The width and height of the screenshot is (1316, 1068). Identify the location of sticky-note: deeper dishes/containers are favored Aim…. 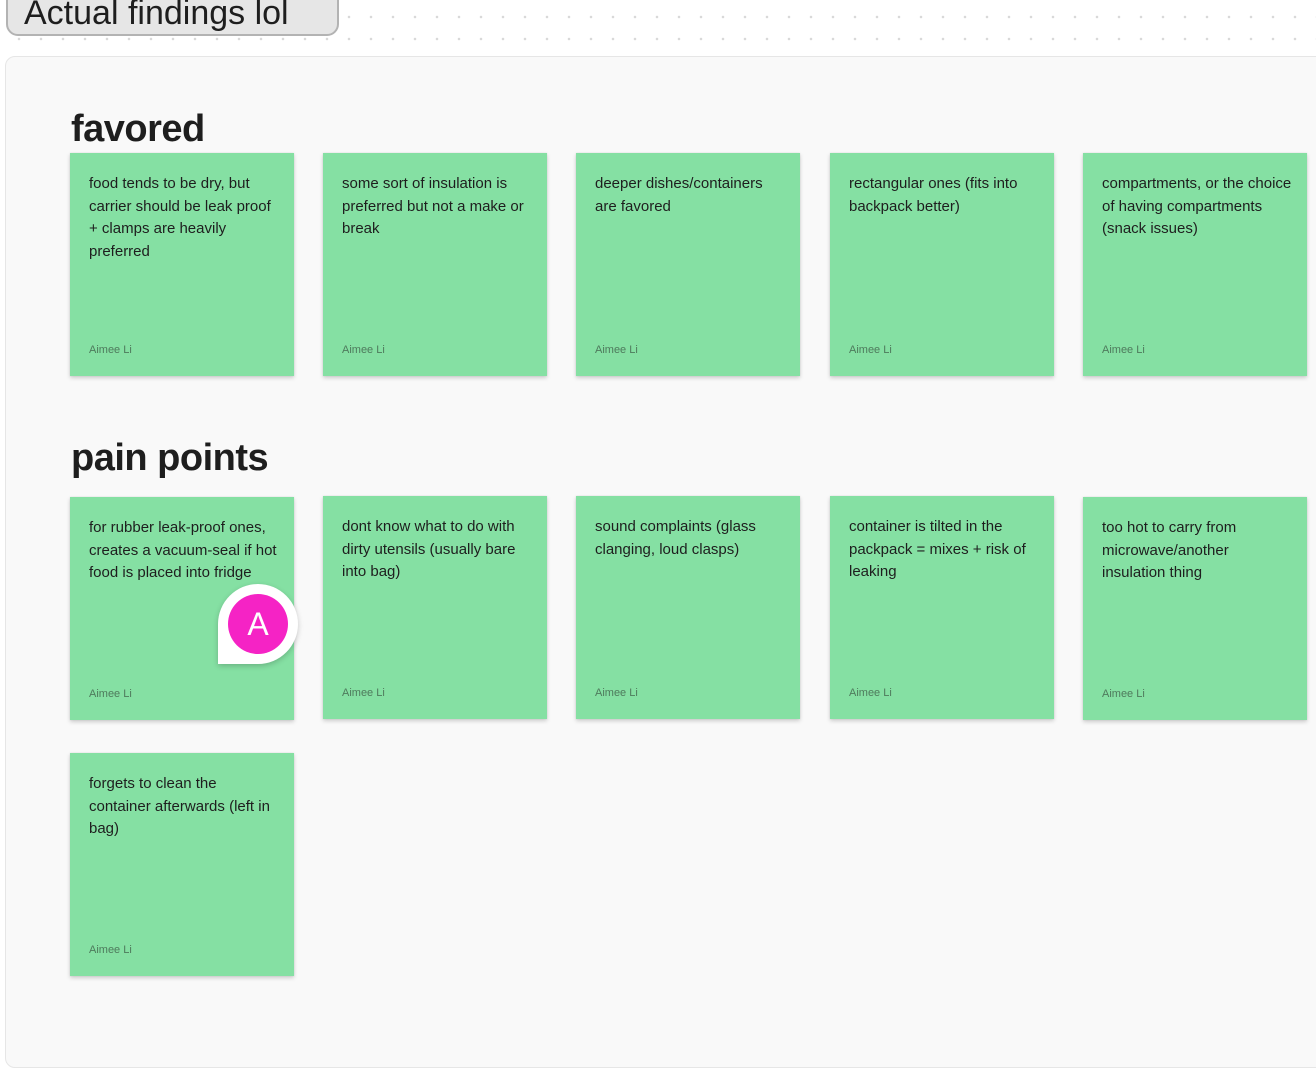
(688, 264).